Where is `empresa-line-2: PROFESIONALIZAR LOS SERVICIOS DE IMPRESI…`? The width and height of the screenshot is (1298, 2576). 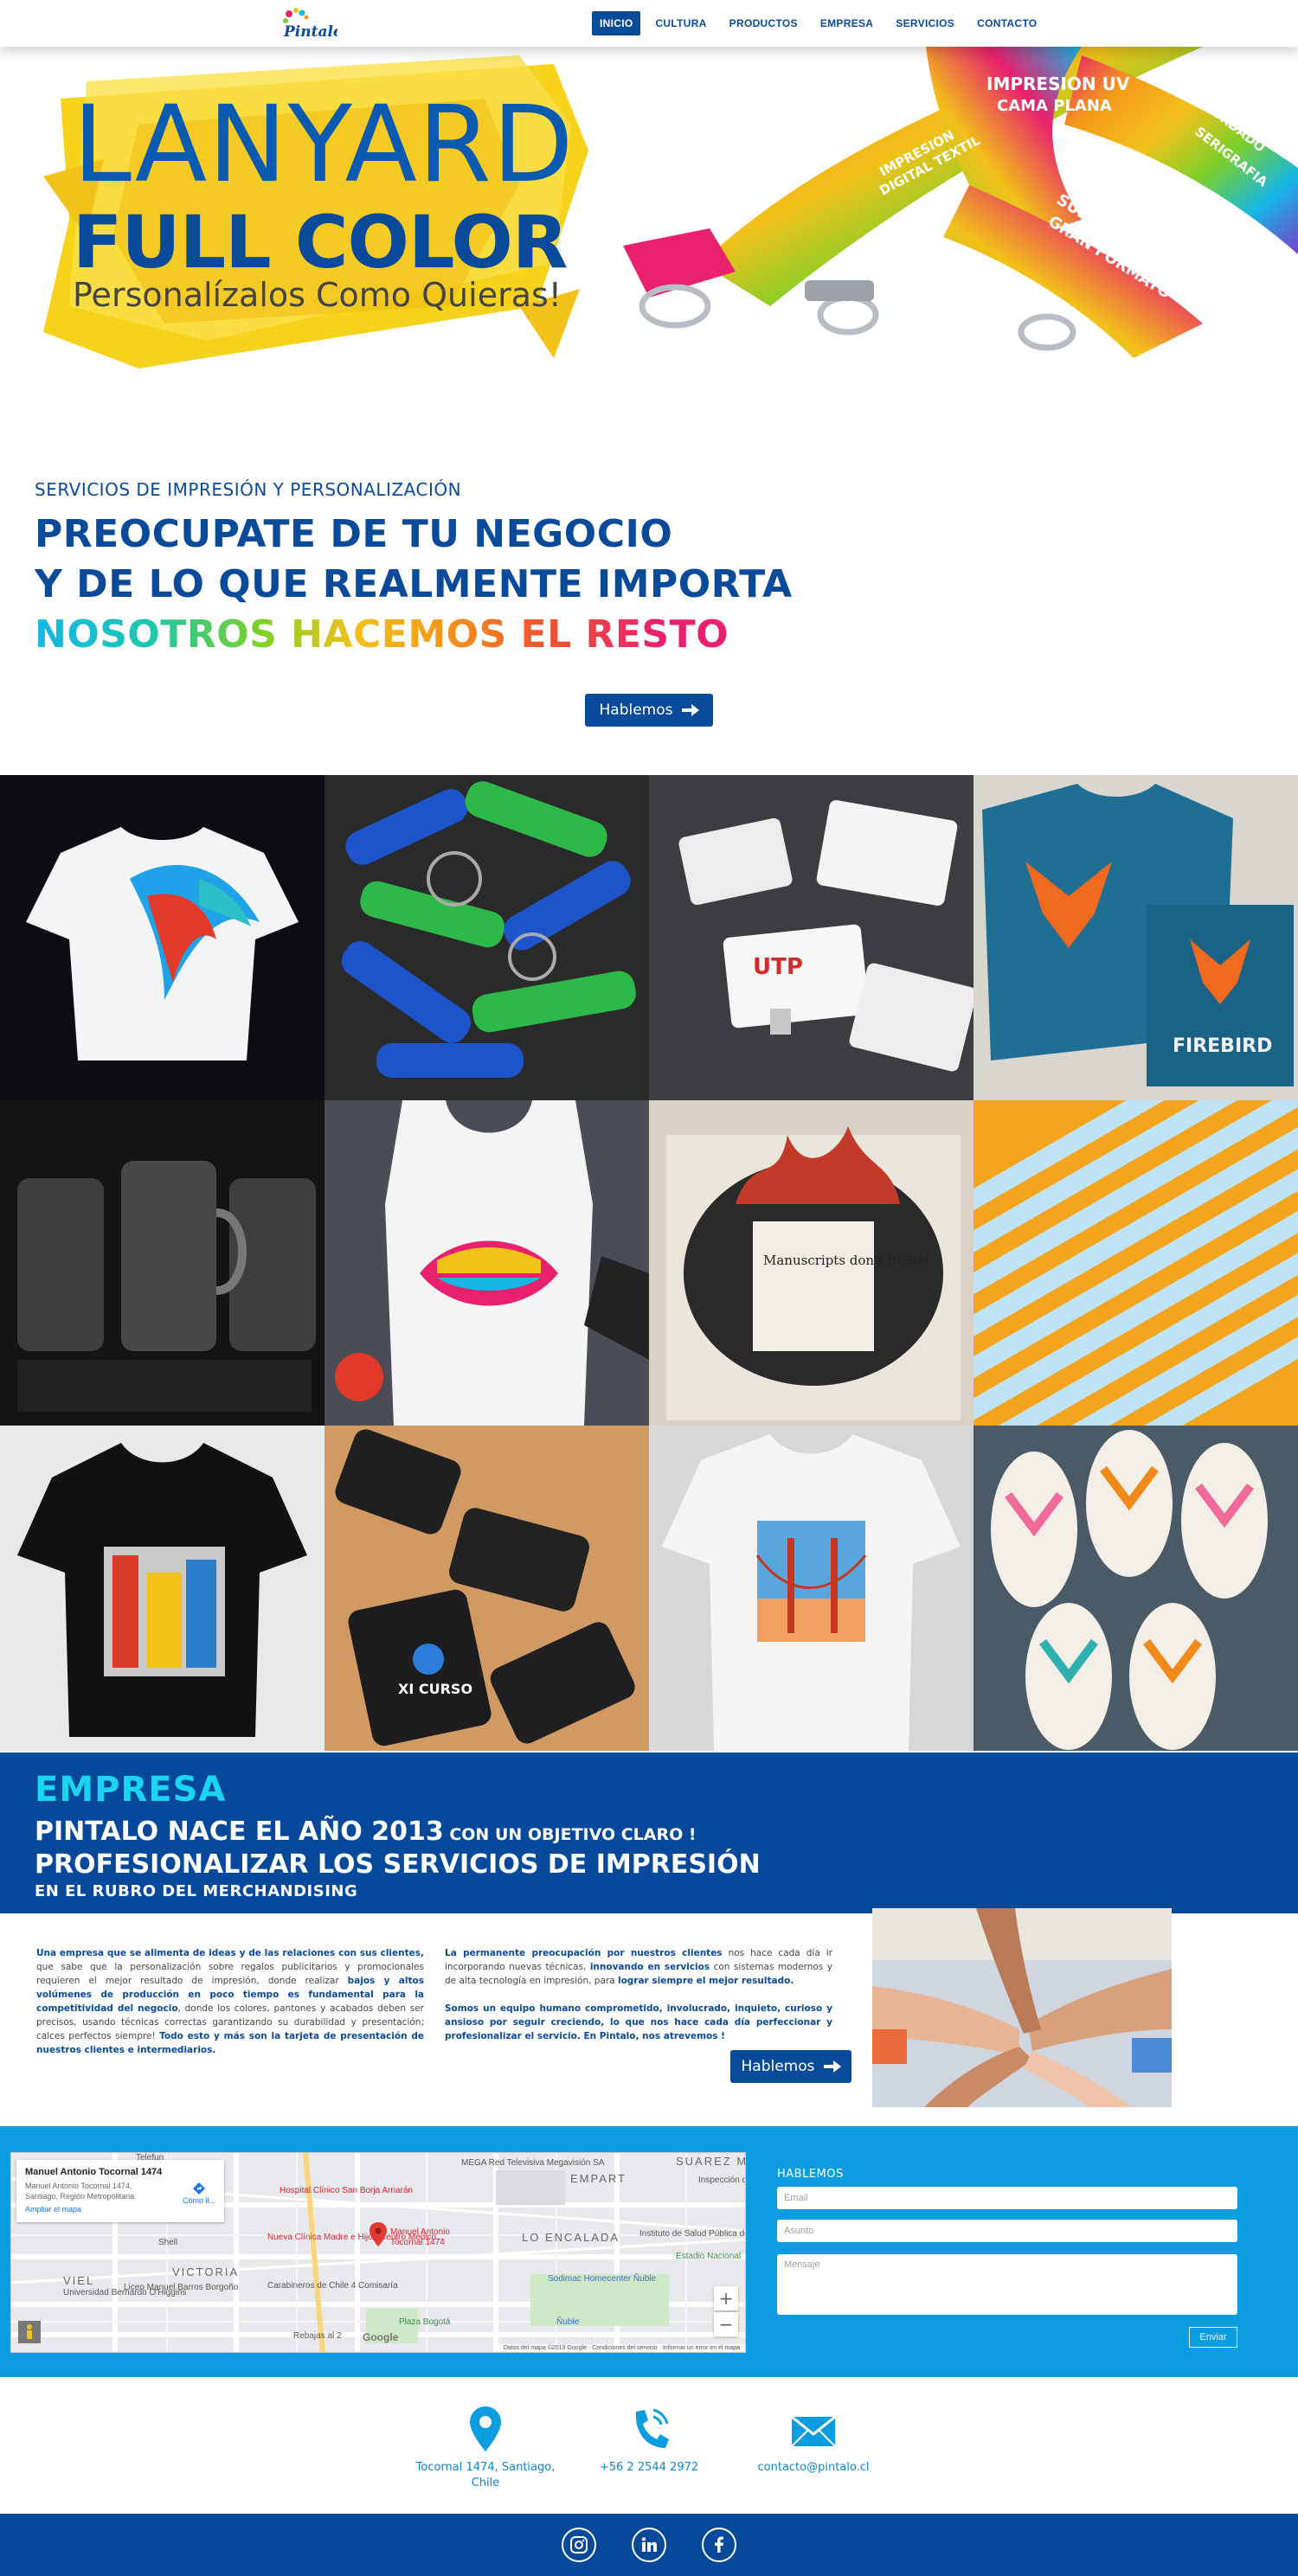 empresa-line-2: PROFESIONALIZAR LOS SERVICIOS DE IMPRESI… is located at coordinates (398, 1864).